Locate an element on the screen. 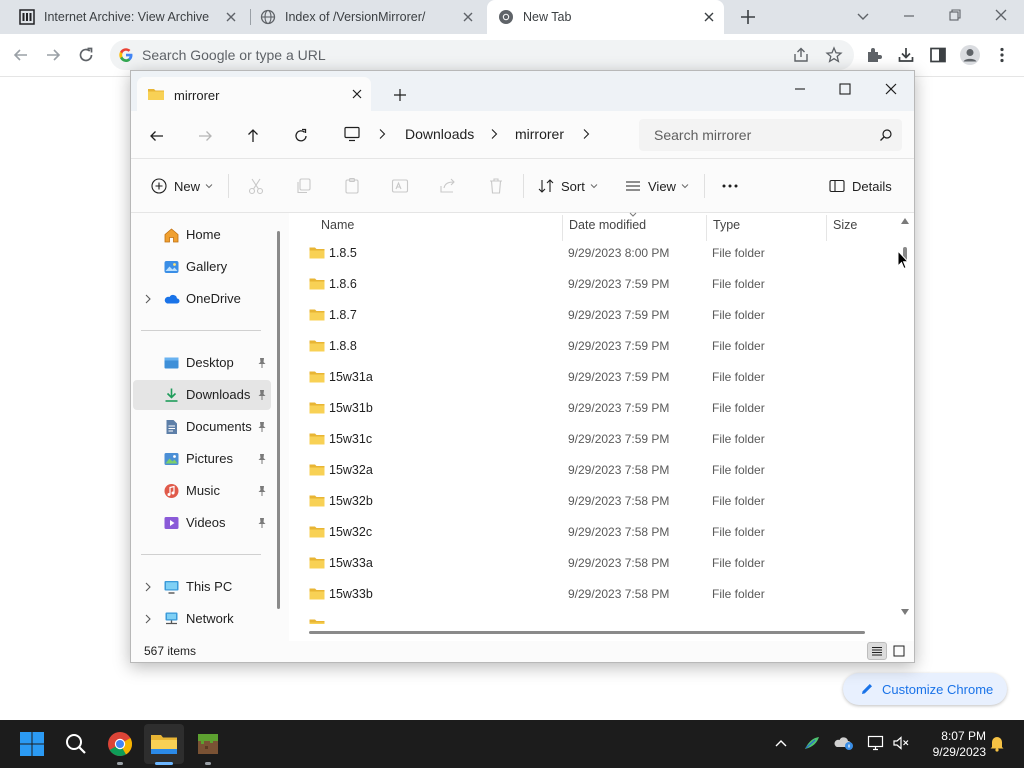  paste-icon is located at coordinates (352, 186).